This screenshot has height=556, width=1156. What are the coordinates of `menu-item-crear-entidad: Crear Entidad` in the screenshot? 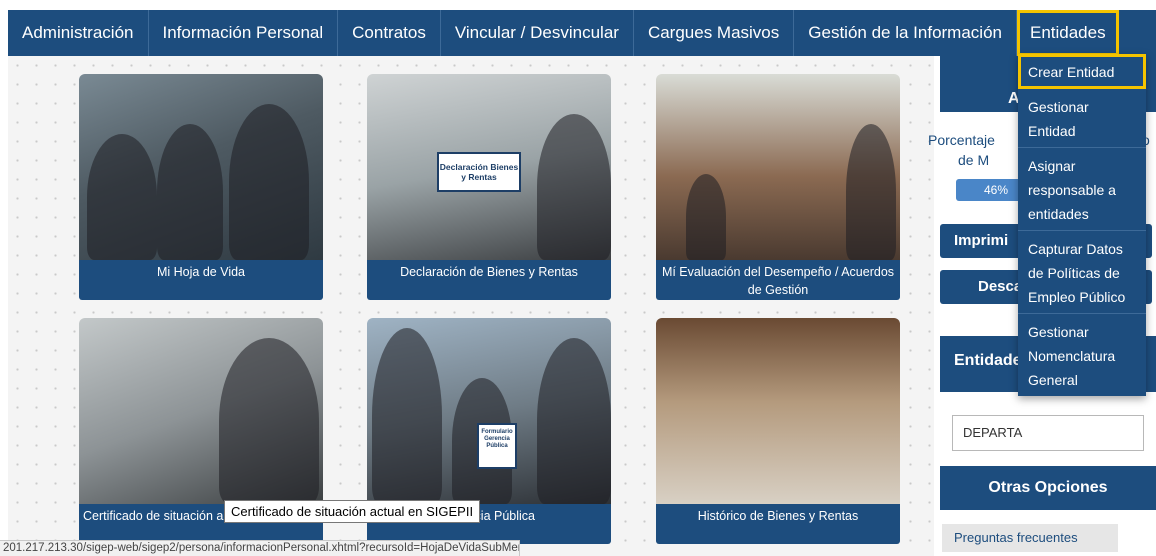 It's located at (1082, 71).